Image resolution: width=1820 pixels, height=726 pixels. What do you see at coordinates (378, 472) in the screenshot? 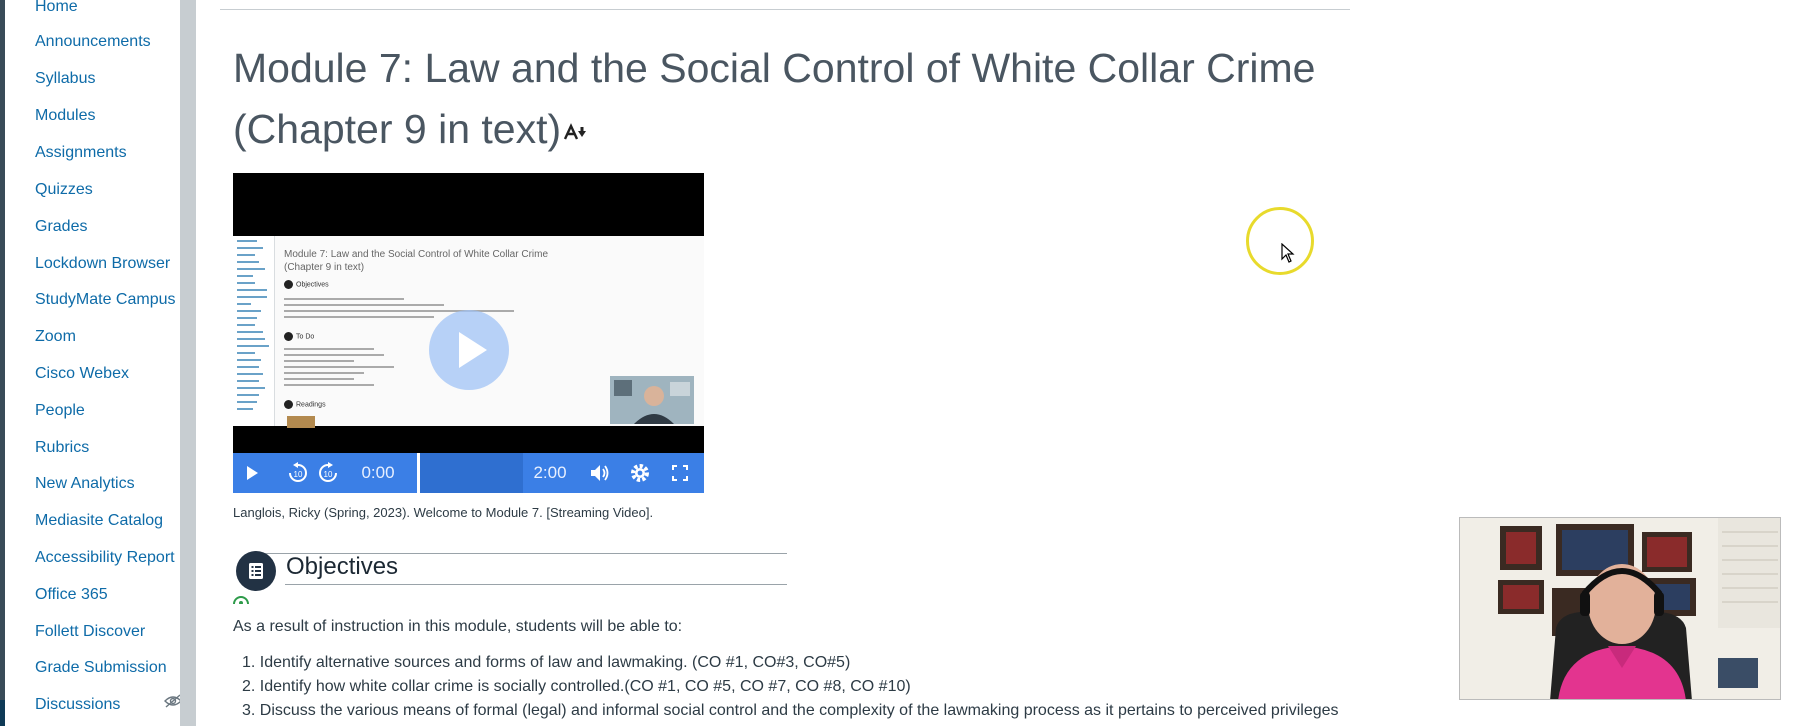
I see `current-time: 0:00` at bounding box center [378, 472].